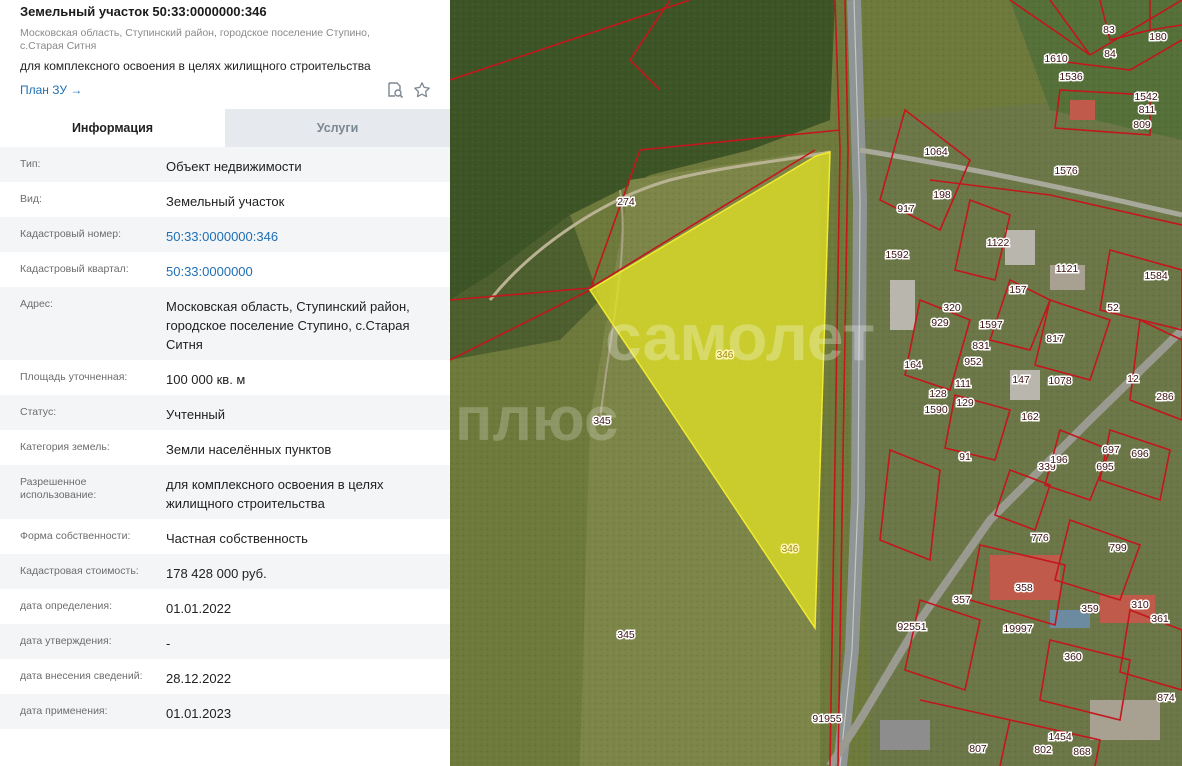  I want to click on detail-label: Тип:, so click(30, 164).